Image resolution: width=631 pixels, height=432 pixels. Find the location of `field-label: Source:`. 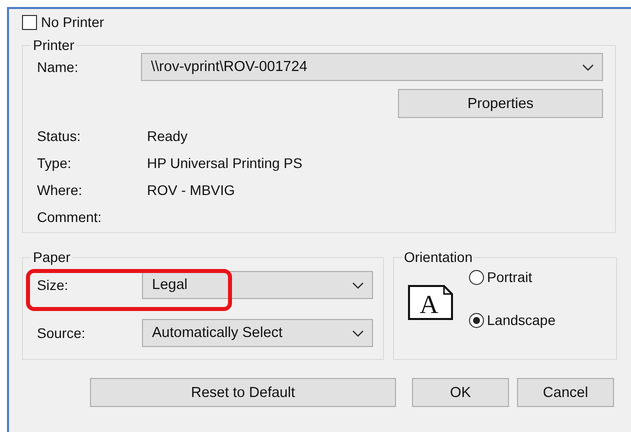

field-label: Source: is located at coordinates (61, 333).